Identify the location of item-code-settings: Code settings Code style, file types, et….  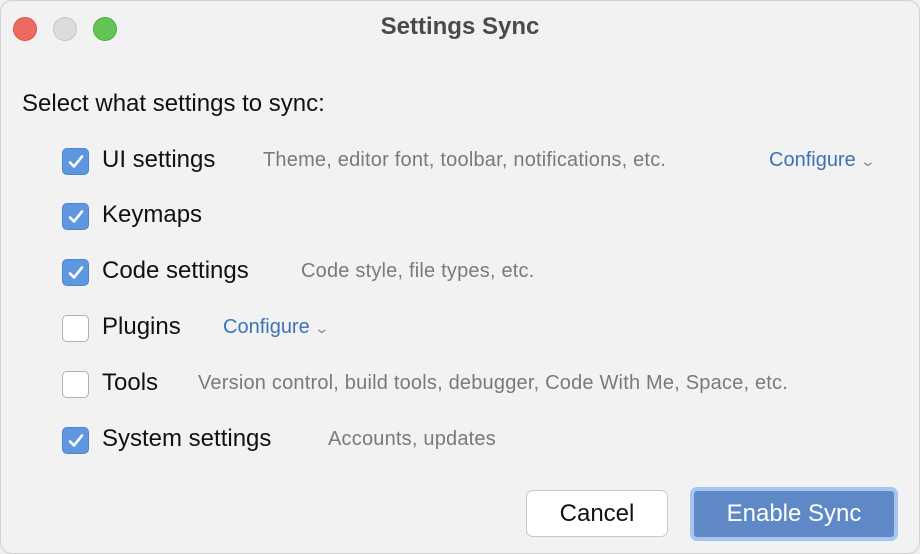
(487, 272).